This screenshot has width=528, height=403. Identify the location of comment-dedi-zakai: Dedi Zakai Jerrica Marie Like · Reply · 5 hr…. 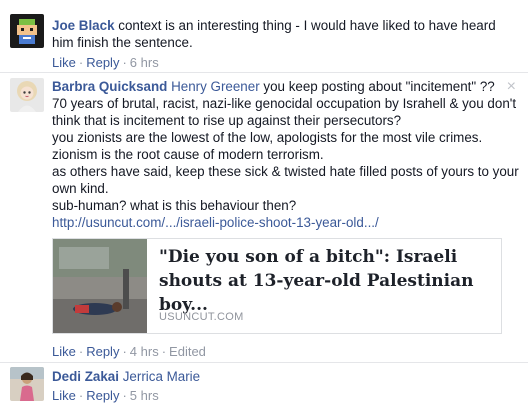
(264, 383).